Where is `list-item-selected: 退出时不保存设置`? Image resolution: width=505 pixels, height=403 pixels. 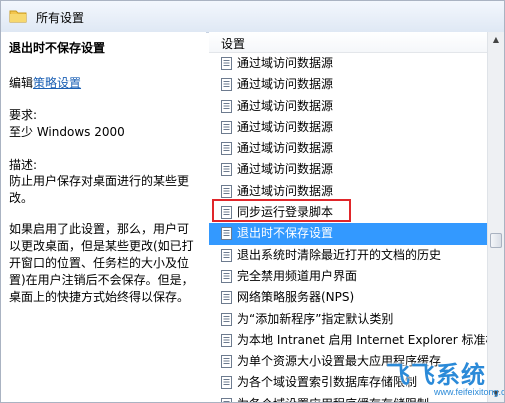 list-item-selected: 退出时不保存设置 is located at coordinates (349, 234).